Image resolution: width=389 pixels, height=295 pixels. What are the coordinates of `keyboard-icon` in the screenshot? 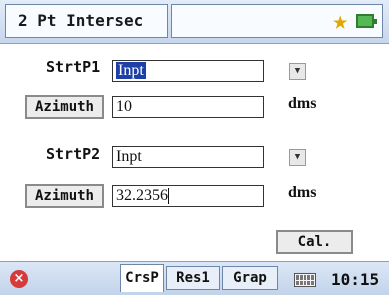 It's located at (305, 280).